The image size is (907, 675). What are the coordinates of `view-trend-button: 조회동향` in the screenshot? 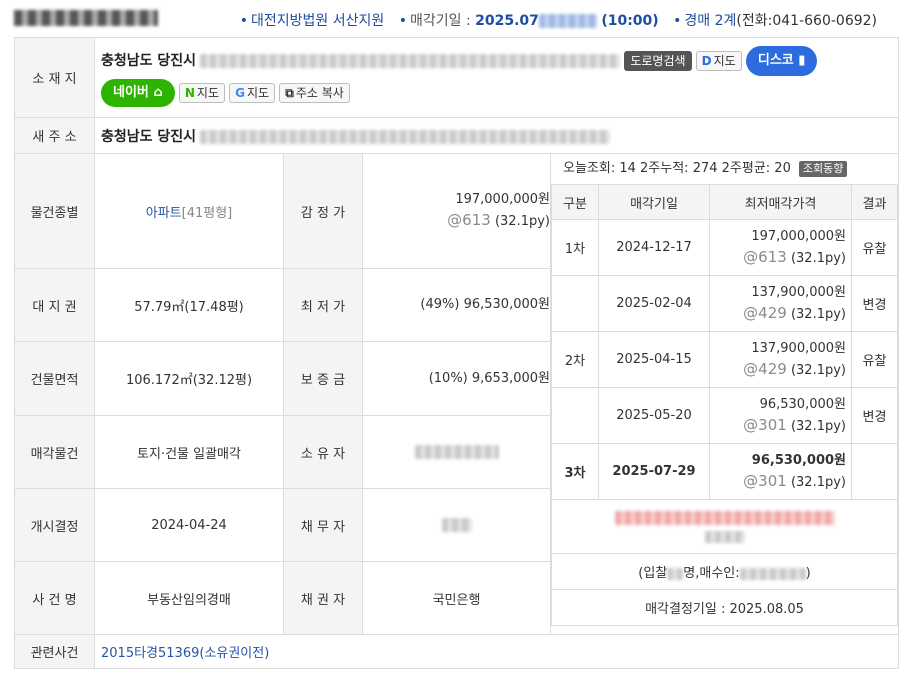 It's located at (823, 168).